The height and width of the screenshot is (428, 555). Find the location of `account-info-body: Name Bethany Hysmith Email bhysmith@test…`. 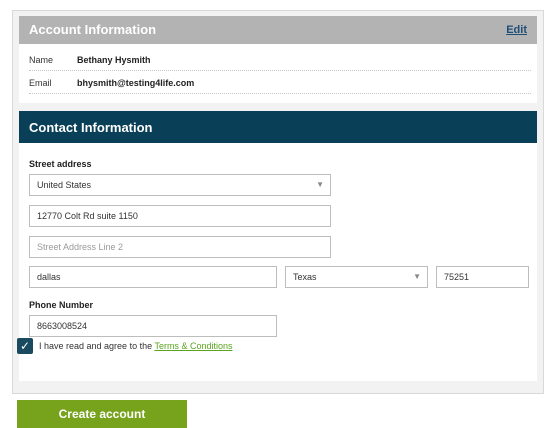

account-info-body: Name Bethany Hysmith Email bhysmith@test… is located at coordinates (278, 73).